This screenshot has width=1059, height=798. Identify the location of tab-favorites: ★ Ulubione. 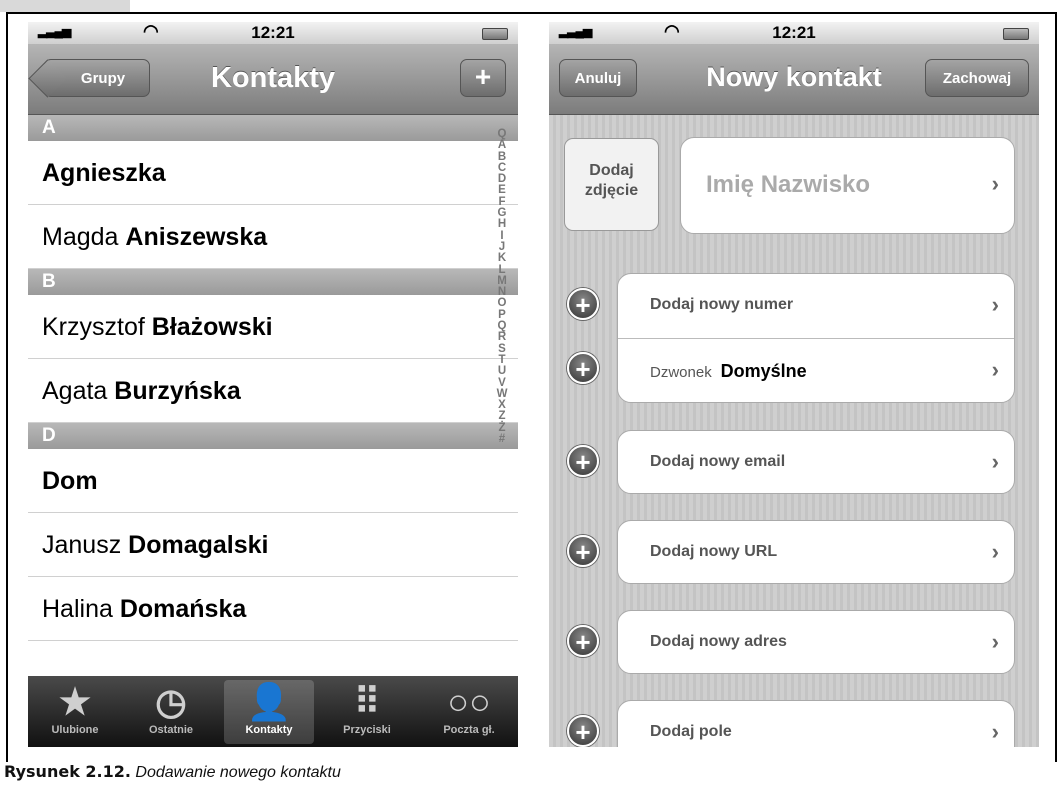
(75, 712).